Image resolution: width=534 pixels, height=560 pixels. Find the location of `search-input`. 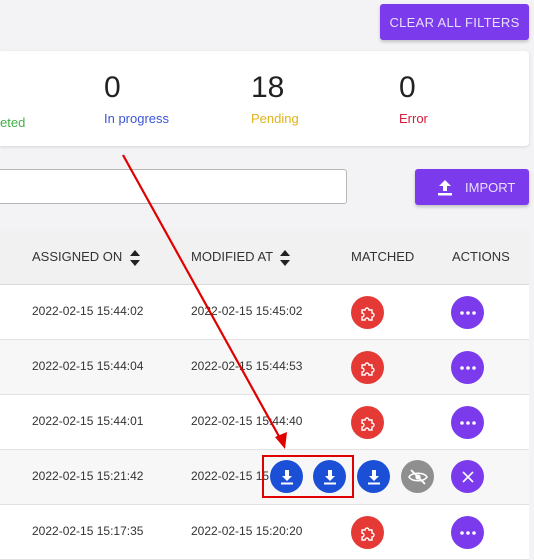

search-input is located at coordinates (173, 186).